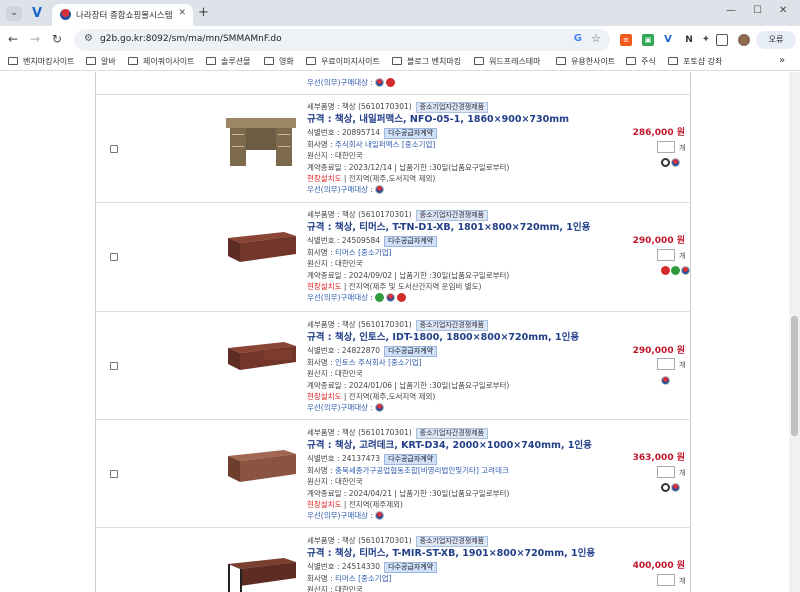  Describe the element at coordinates (782, 60) in the screenshot. I see `more-bookmarks-icon: »` at that location.